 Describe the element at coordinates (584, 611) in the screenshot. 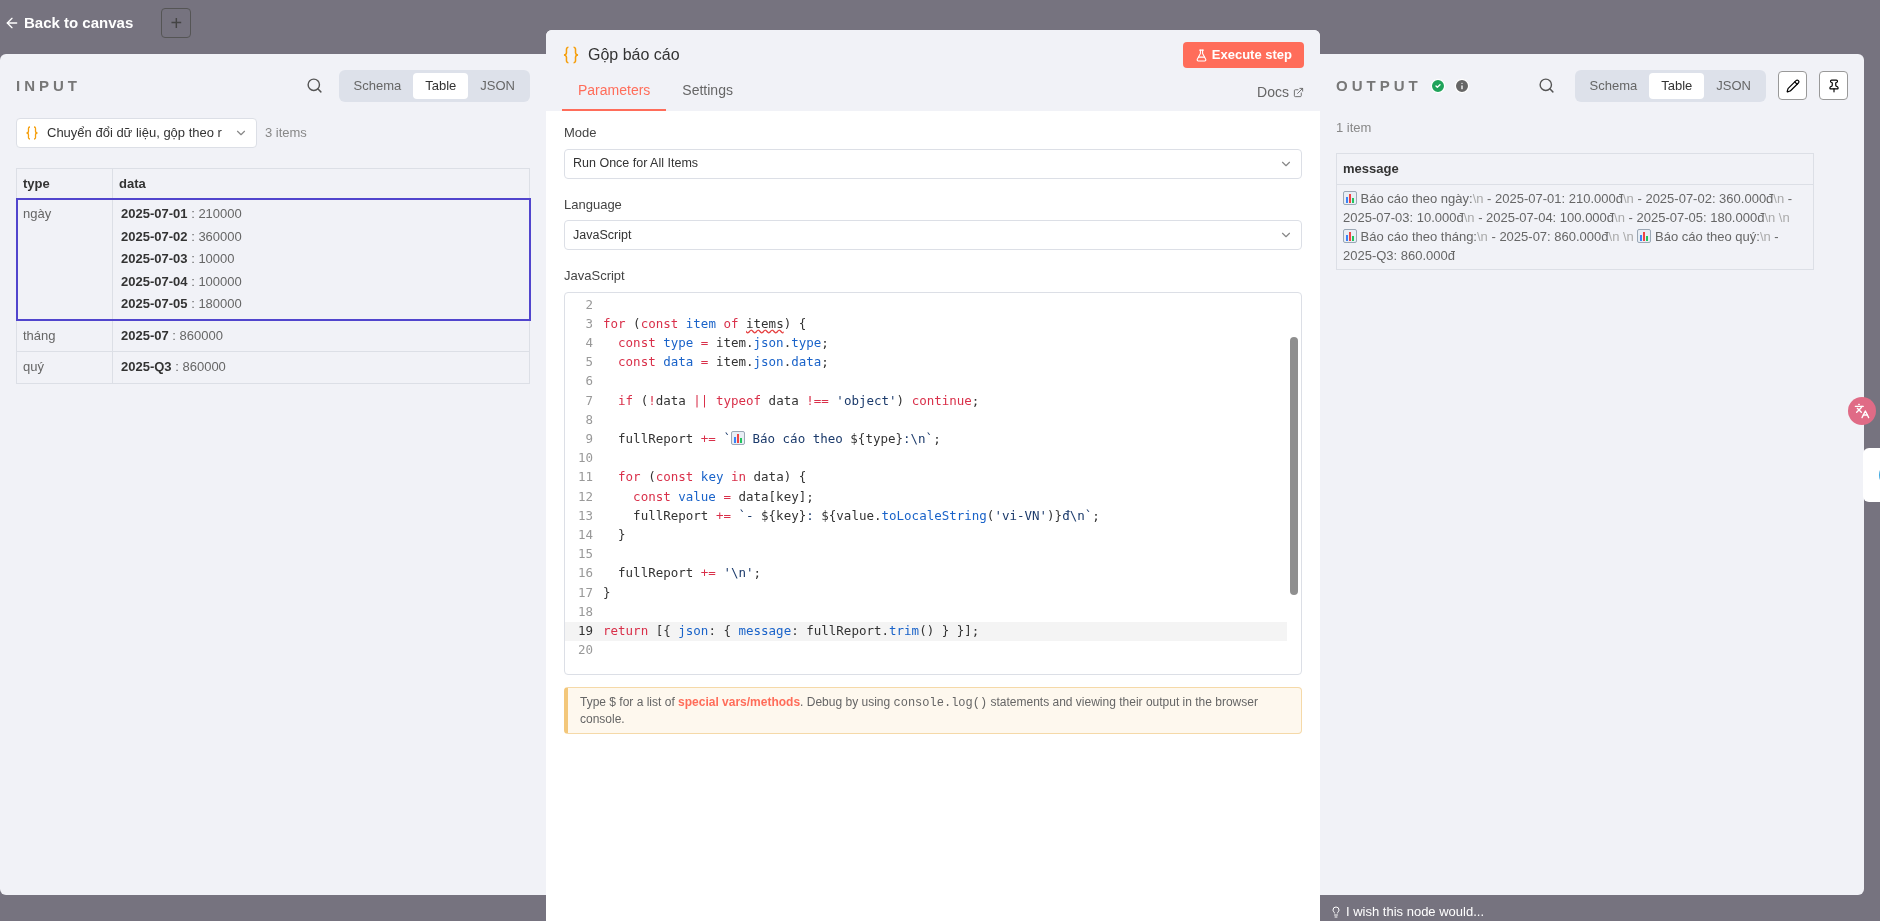

I see `line-number: 18` at that location.